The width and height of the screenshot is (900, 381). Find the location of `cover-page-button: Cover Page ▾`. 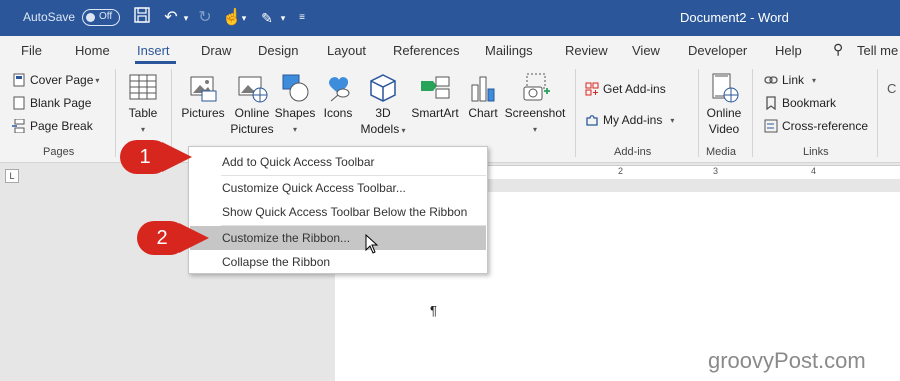

cover-page-button: Cover Page ▾ is located at coordinates (55, 80).